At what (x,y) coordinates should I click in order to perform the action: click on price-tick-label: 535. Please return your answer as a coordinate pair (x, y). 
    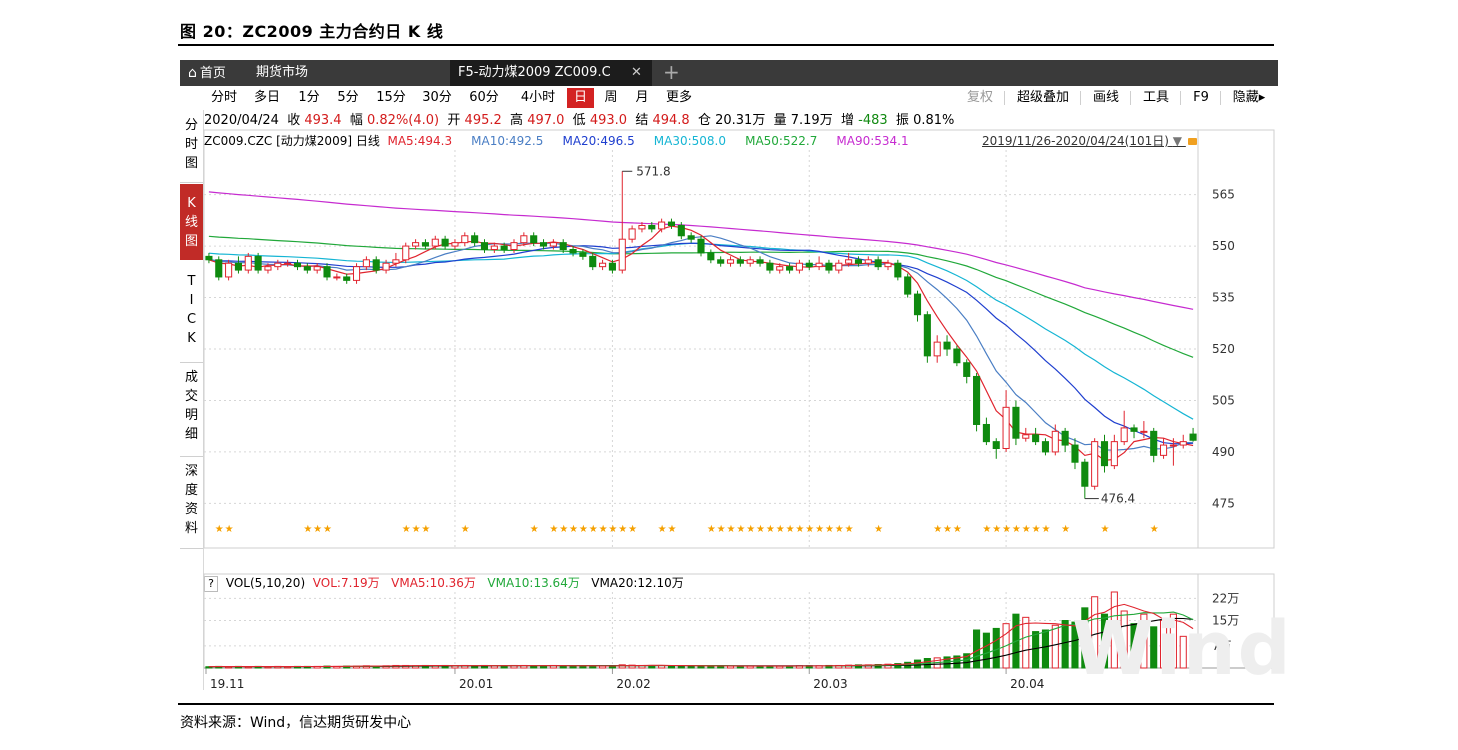
    Looking at the image, I should click on (1223, 298).